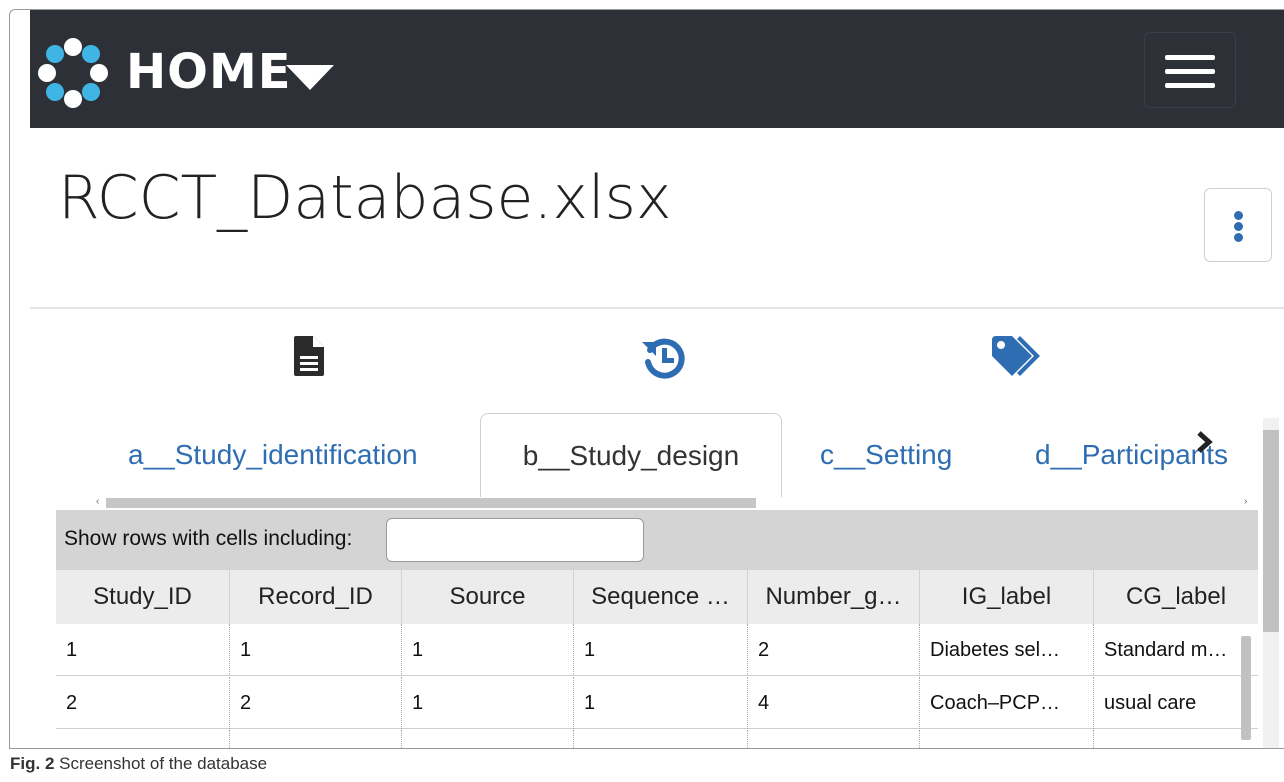 The image size is (1284, 782). What do you see at coordinates (1007, 597) in the screenshot?
I see `column-header: IG_label` at bounding box center [1007, 597].